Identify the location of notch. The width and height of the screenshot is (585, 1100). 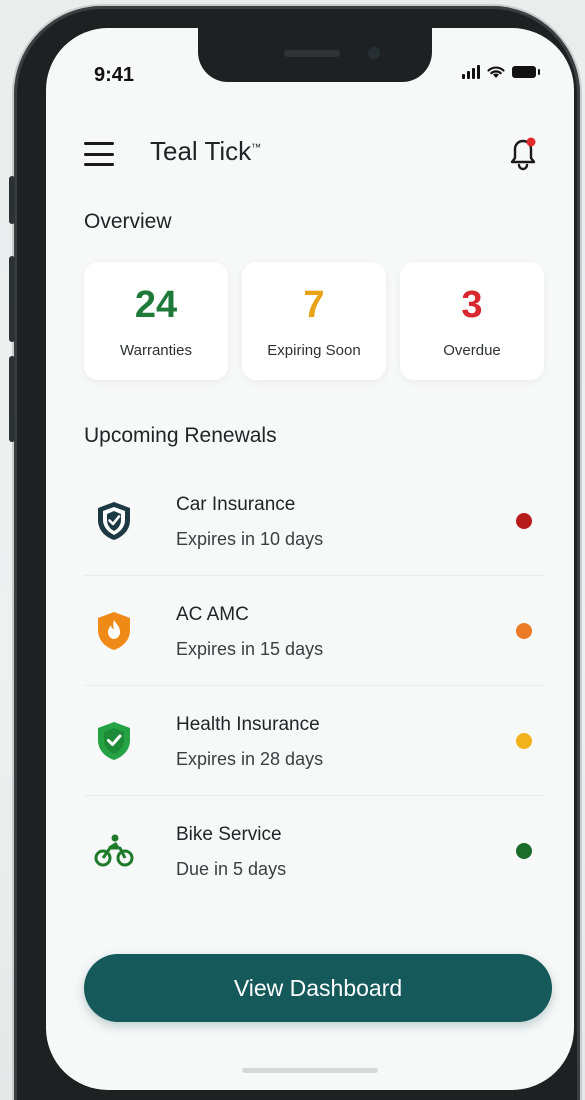
(315, 55).